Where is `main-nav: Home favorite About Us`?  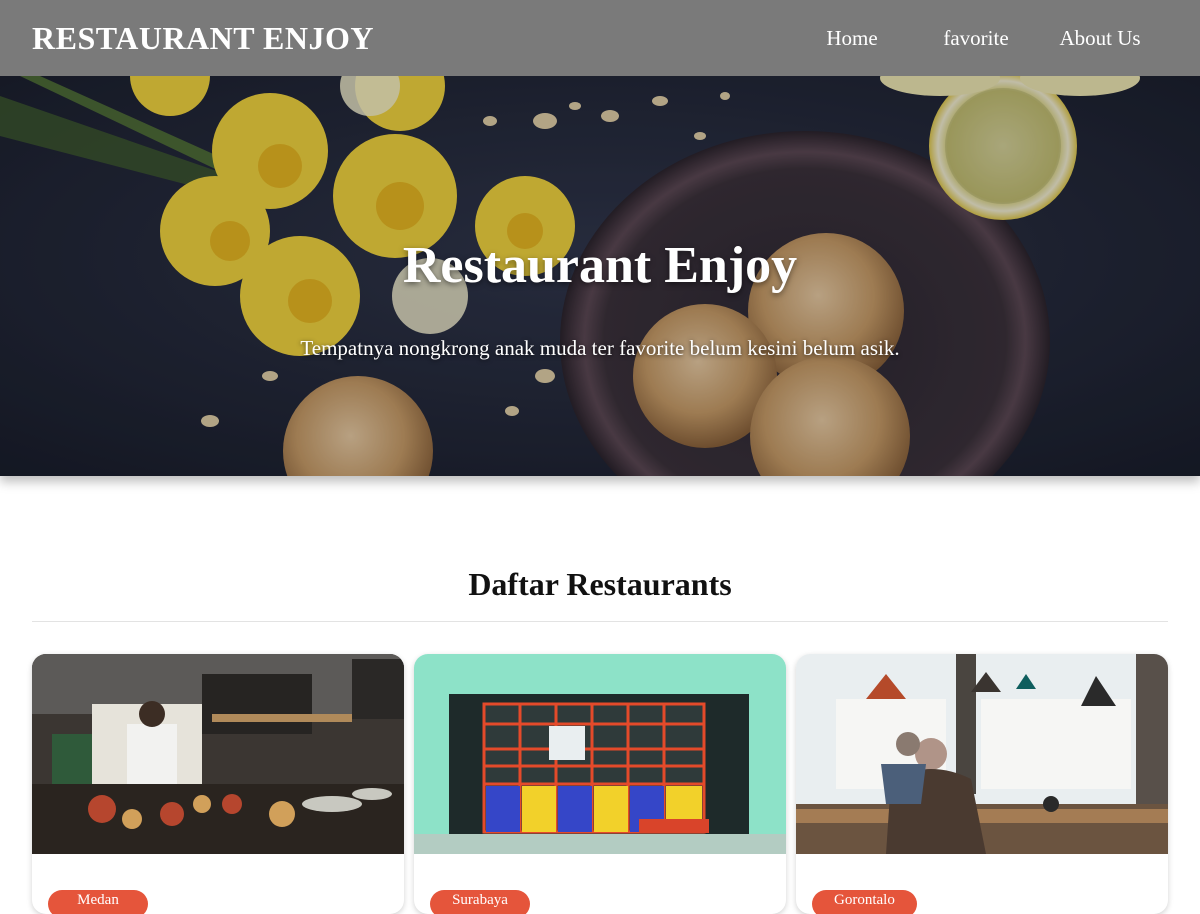 main-nav: Home favorite About Us is located at coordinates (976, 38).